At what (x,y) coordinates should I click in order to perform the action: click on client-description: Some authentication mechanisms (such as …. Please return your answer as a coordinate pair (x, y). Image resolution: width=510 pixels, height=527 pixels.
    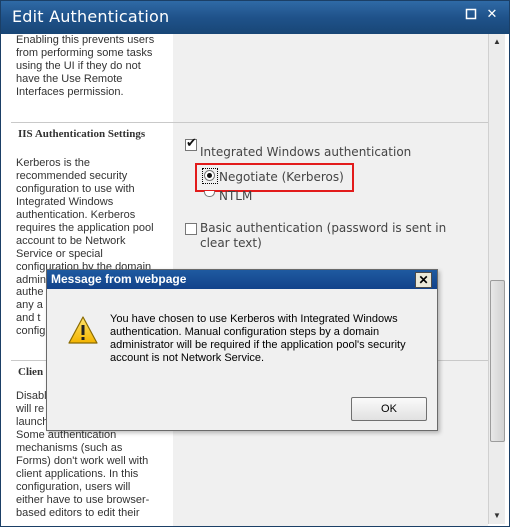
    Looking at the image, I should click on (83, 474).